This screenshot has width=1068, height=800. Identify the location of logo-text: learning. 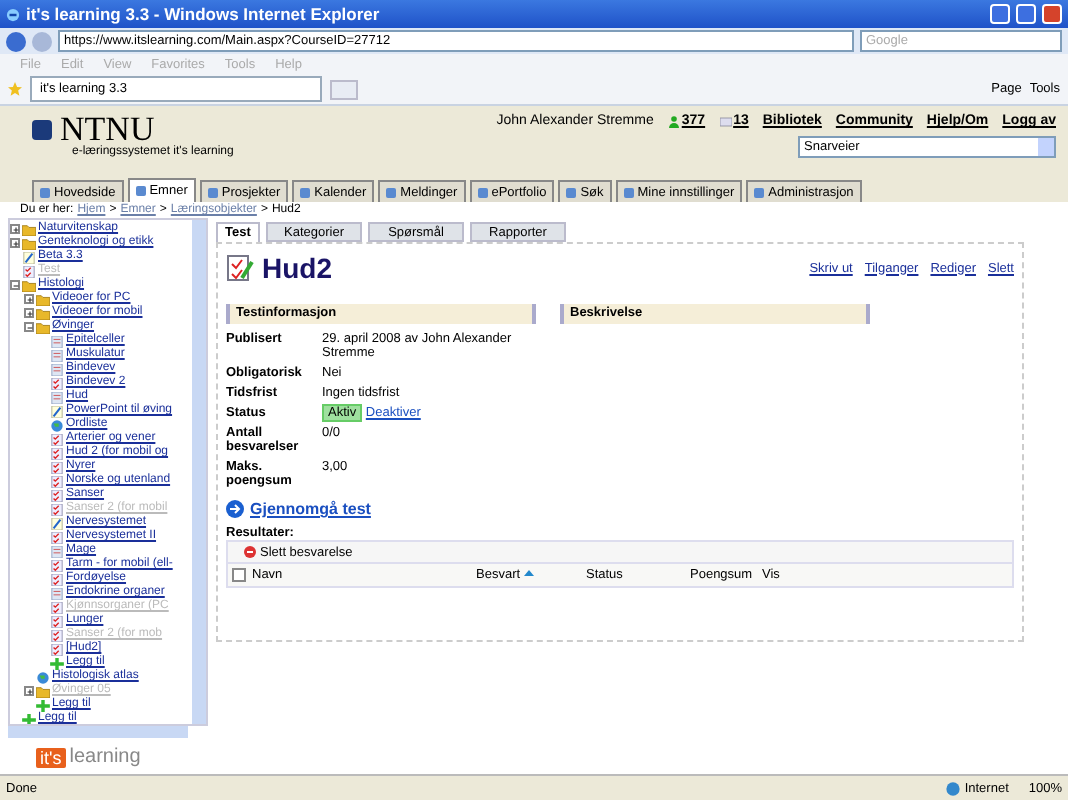
(105, 757).